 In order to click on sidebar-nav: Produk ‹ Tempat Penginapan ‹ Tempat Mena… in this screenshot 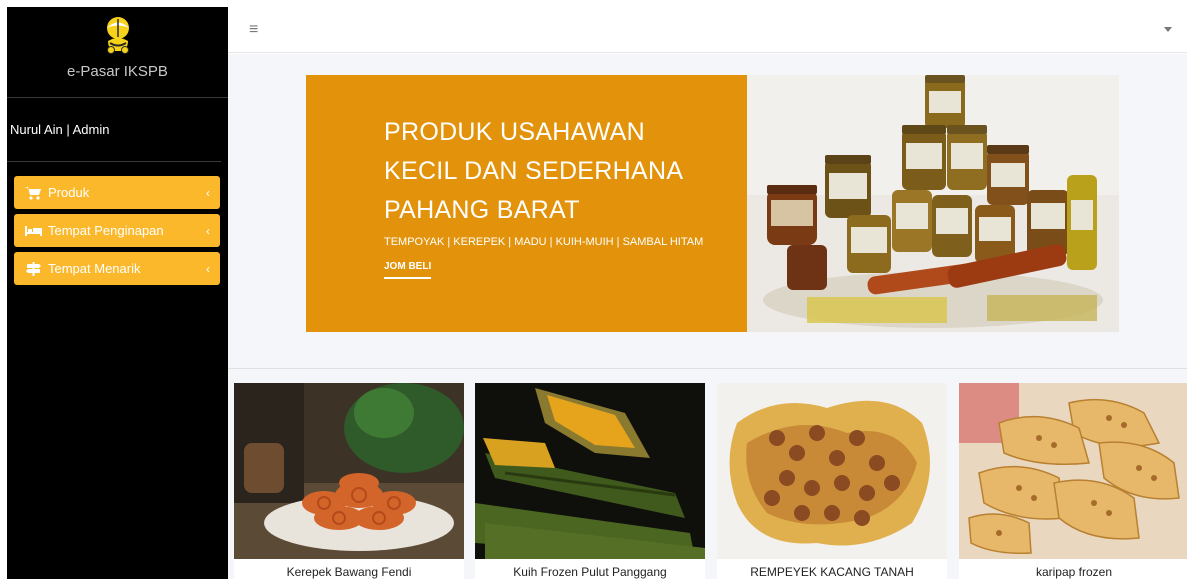, I will do `click(117, 230)`.